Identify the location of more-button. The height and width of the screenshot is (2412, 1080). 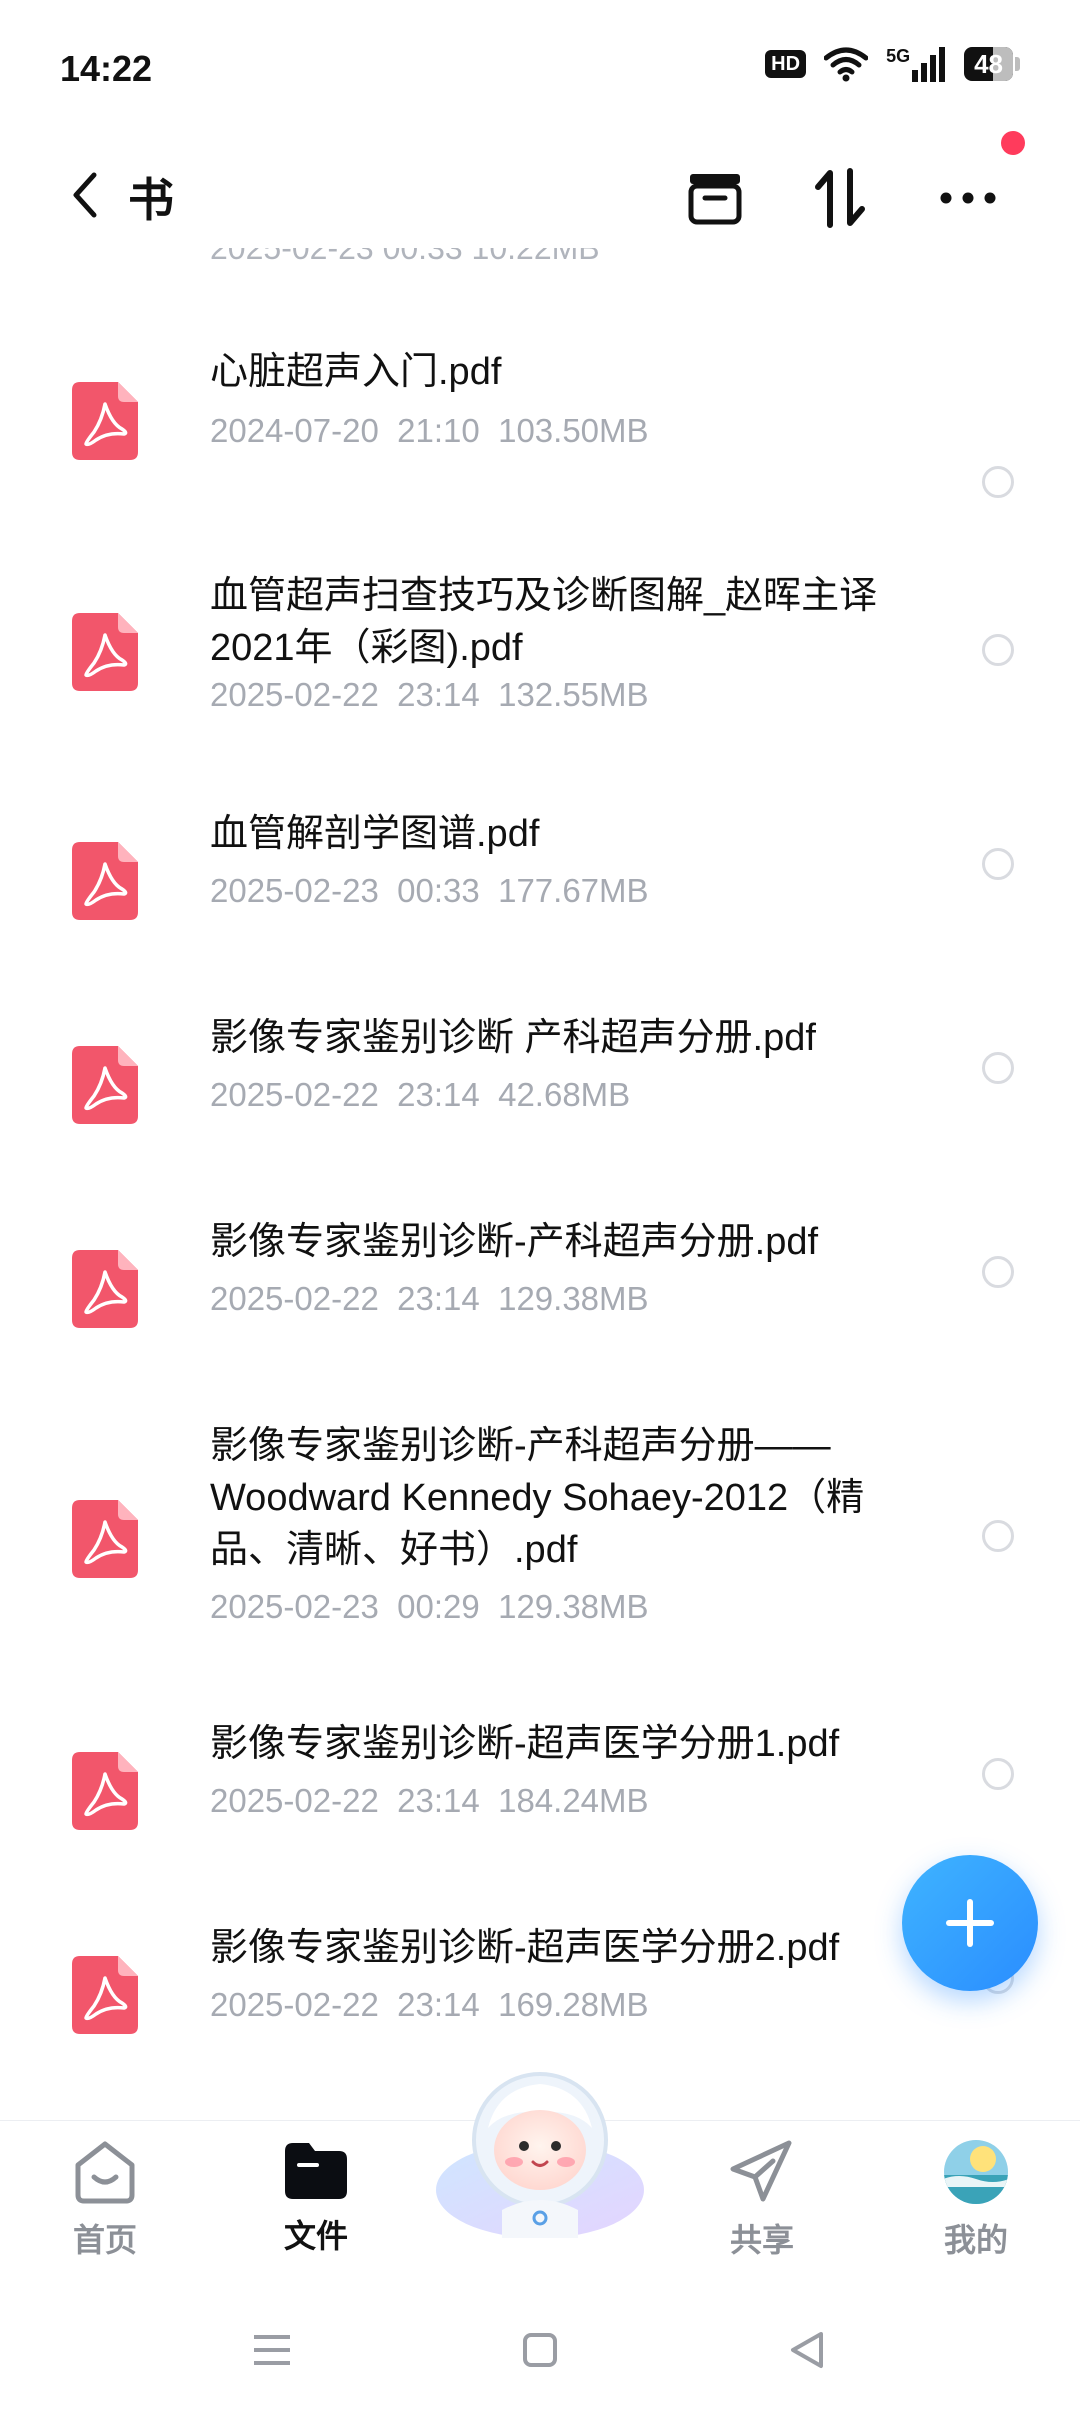
(968, 198).